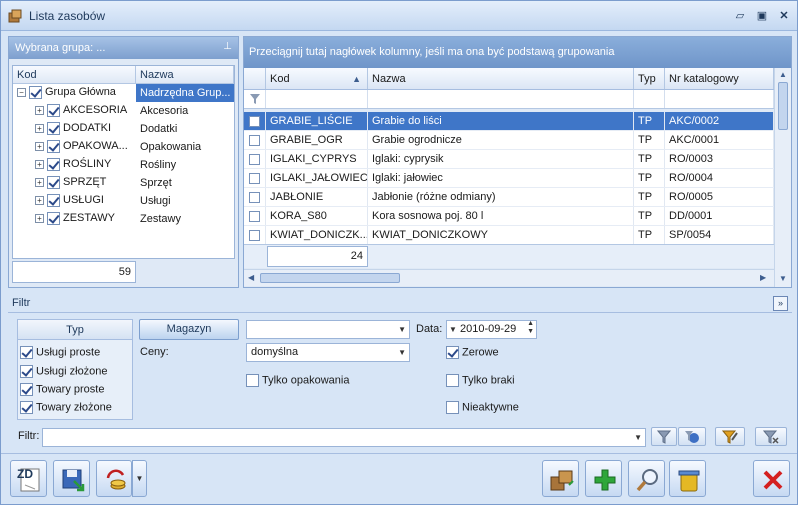 The height and width of the screenshot is (505, 798). Describe the element at coordinates (123, 165) in the screenshot. I see `tree-row: + ROŚLINY Rośliny` at that location.